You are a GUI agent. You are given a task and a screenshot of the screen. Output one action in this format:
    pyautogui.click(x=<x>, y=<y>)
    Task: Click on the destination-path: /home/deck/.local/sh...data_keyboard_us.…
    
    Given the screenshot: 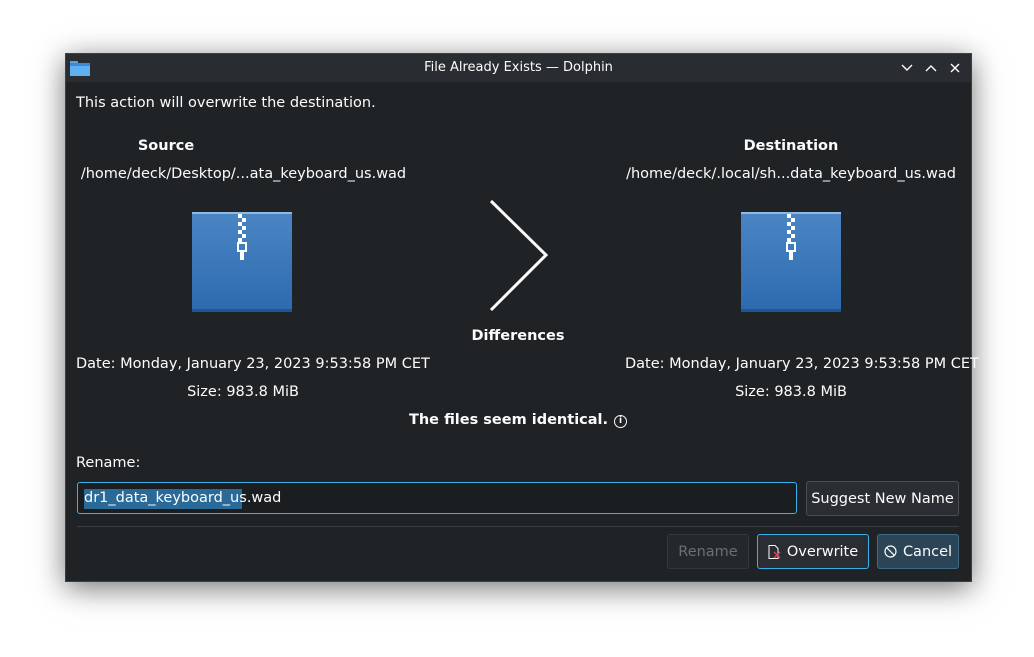 What is the action you would take?
    pyautogui.click(x=791, y=174)
    